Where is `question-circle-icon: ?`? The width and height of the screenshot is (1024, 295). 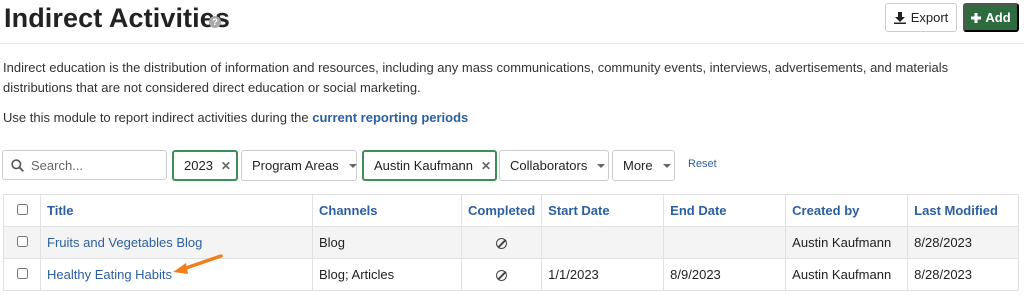
question-circle-icon: ? is located at coordinates (215, 22).